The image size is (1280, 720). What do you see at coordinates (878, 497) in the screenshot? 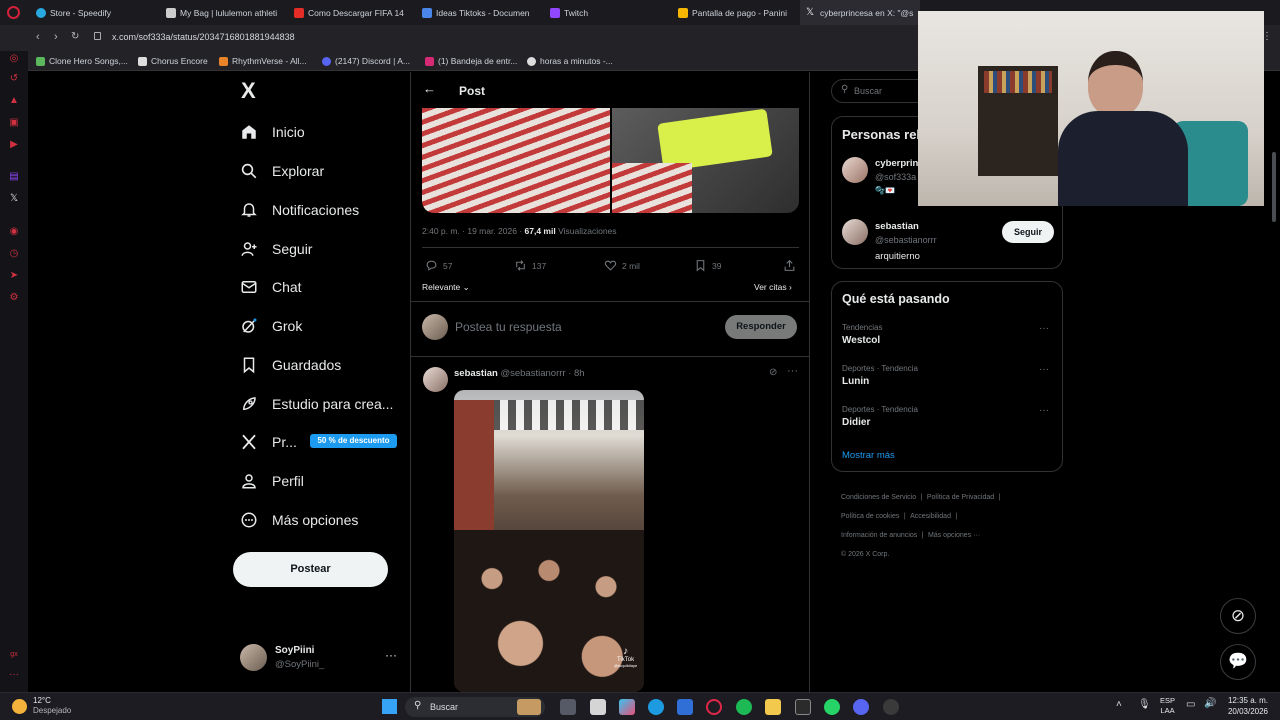
I see `footer-link: Condiciones de Servicio` at bounding box center [878, 497].